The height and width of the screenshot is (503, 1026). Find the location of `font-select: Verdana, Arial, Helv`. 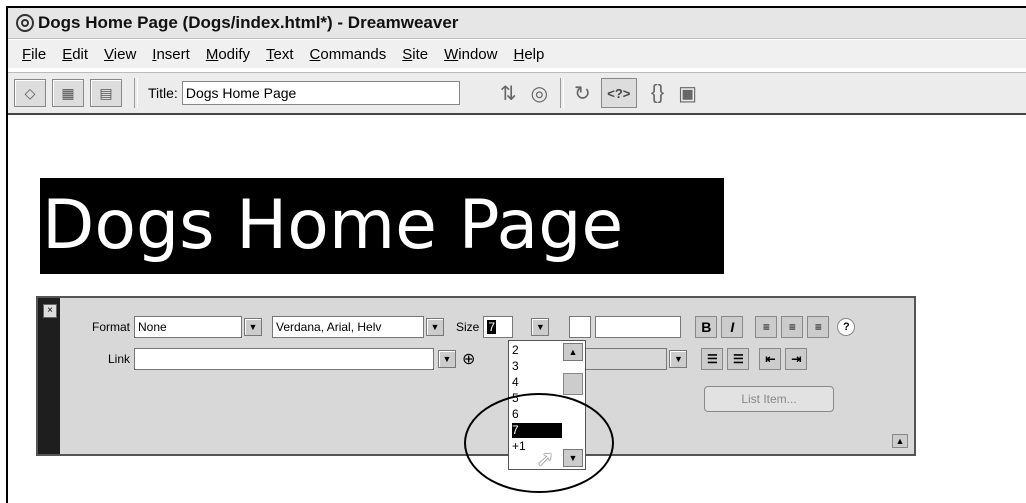

font-select: Verdana, Arial, Helv is located at coordinates (348, 327).